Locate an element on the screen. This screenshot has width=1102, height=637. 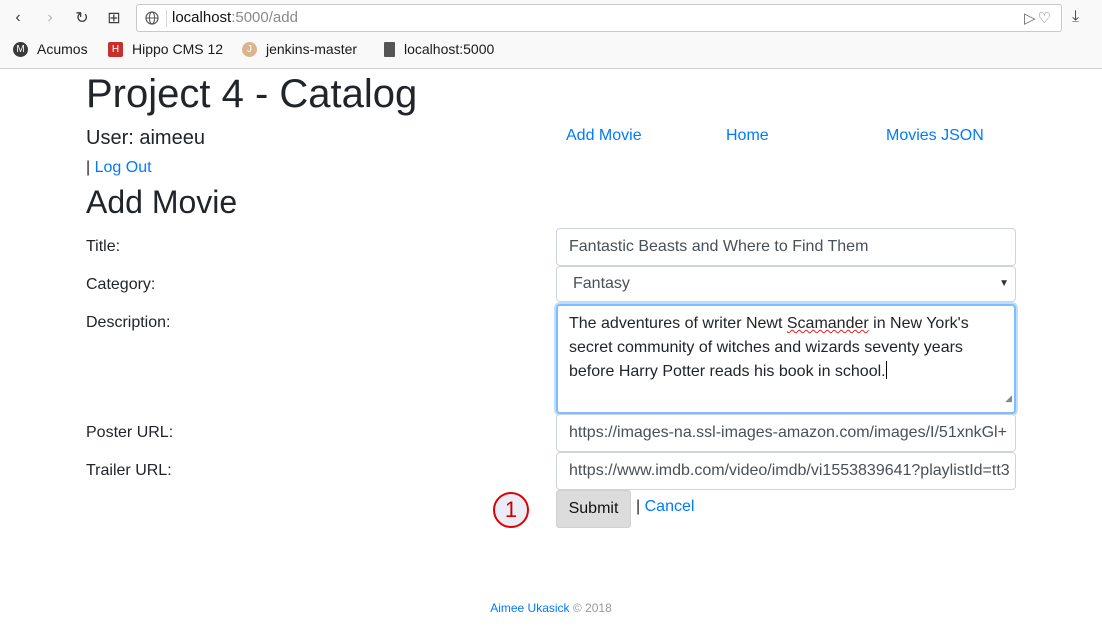
acumos-icon: M is located at coordinates (20, 49).